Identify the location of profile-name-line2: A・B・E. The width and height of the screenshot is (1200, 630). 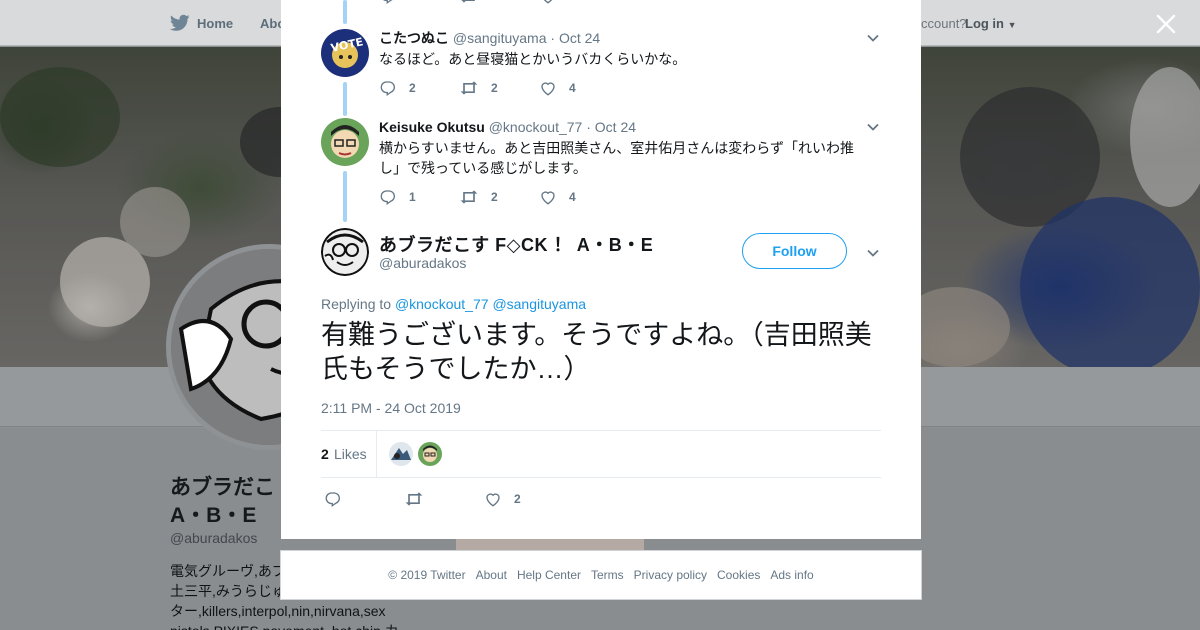
(213, 515).